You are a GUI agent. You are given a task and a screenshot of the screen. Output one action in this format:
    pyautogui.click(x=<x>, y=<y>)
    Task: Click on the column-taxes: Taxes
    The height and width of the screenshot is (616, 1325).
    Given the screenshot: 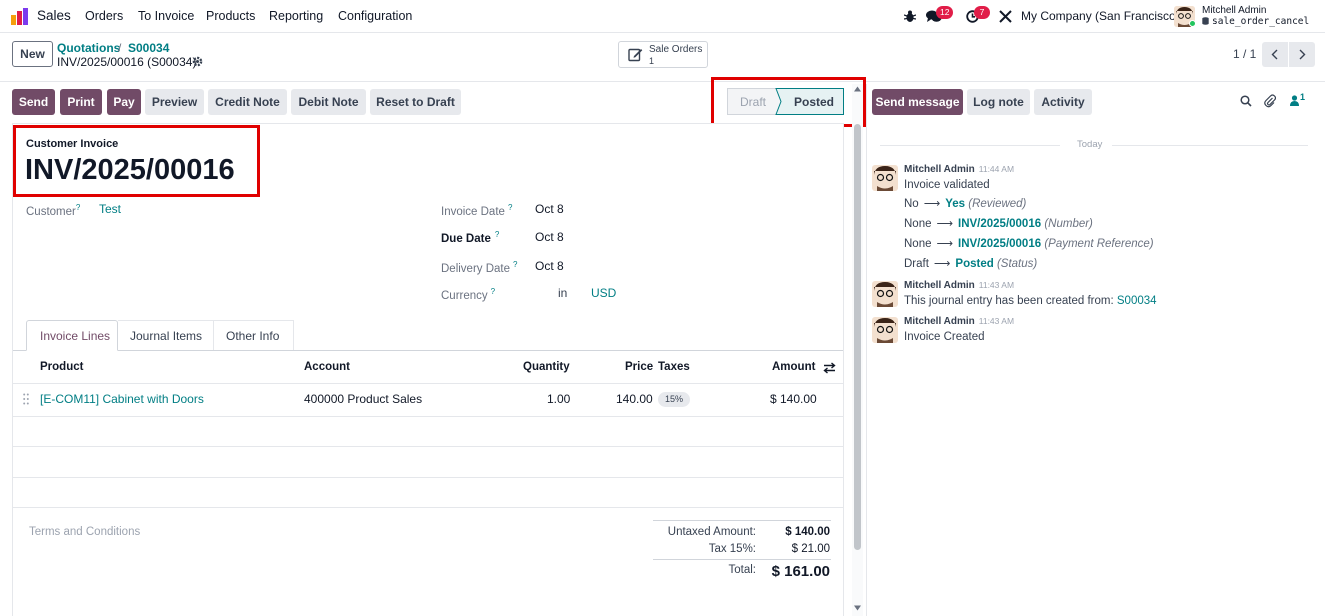 What is the action you would take?
    pyautogui.click(x=674, y=367)
    